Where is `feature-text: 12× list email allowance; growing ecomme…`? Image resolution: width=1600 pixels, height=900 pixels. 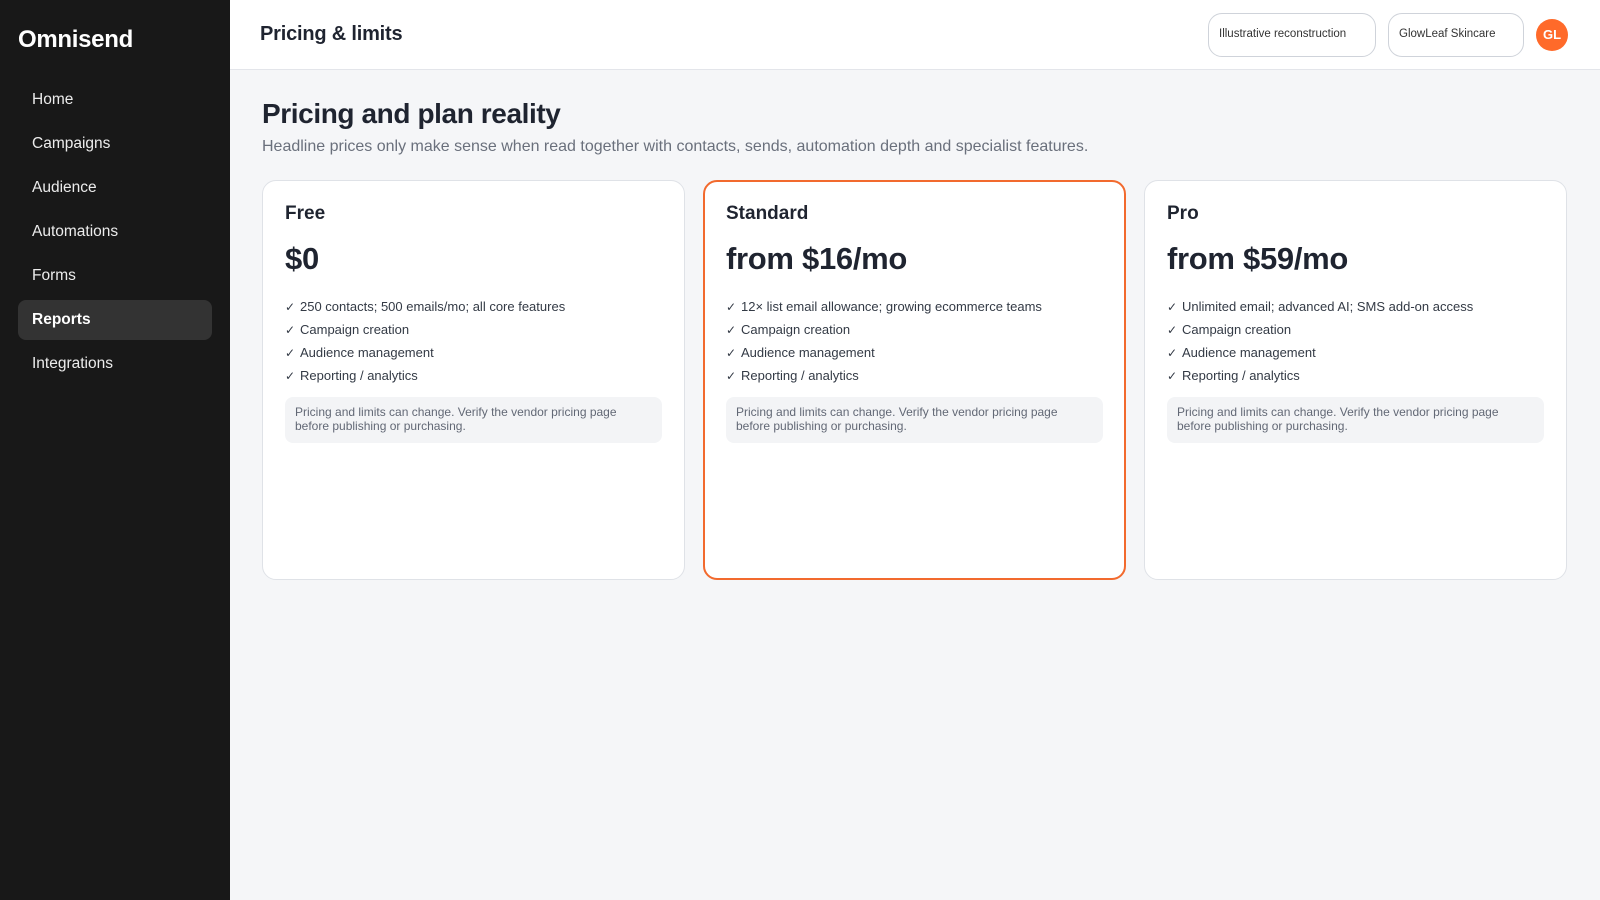
feature-text: 12× list email allowance; growing ecomme… is located at coordinates (891, 306).